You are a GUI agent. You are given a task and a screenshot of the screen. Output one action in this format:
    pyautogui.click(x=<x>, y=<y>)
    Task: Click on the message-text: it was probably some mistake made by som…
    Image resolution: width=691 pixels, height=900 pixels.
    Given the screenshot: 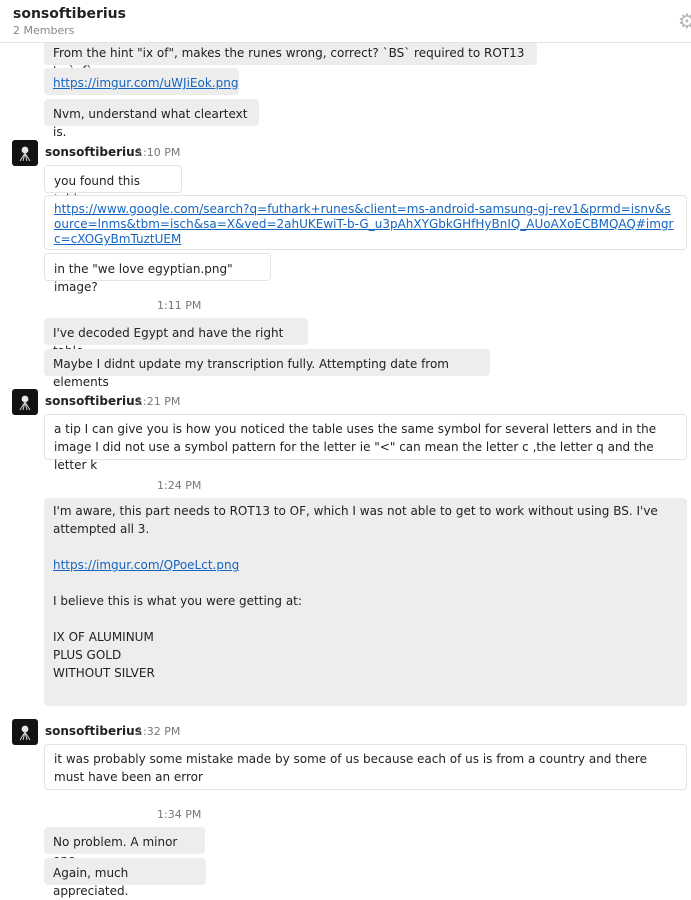 What is the action you would take?
    pyautogui.click(x=350, y=768)
    